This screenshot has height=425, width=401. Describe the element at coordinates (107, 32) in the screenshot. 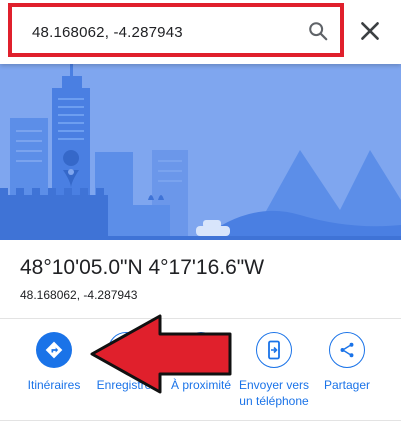

I see `search-input: 48.168062, -4.287943` at that location.